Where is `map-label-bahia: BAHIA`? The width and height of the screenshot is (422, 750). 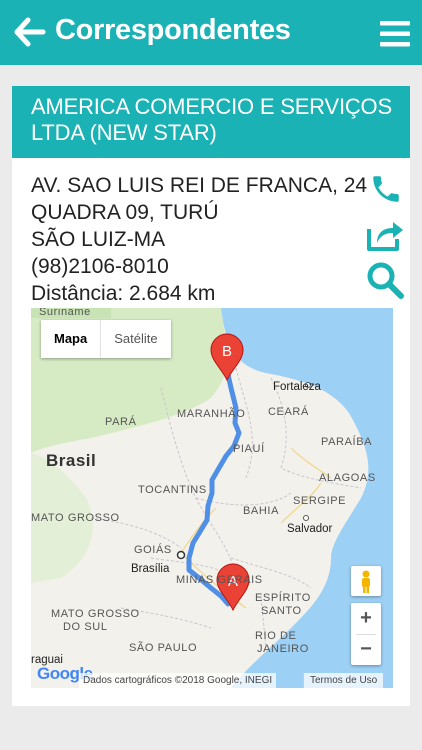 map-label-bahia: BAHIA is located at coordinates (261, 511).